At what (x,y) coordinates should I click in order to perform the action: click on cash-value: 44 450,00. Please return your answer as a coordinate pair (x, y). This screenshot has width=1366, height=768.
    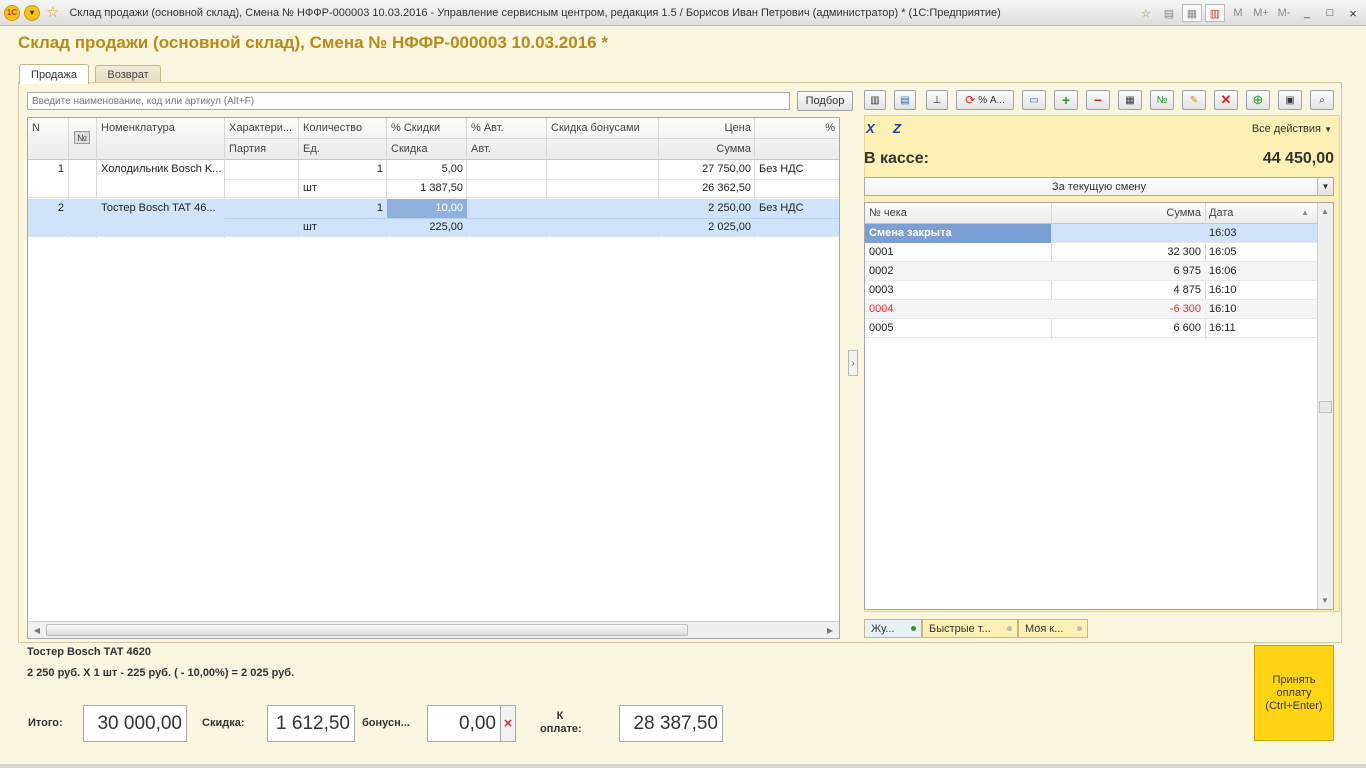
    Looking at the image, I should click on (1298, 158).